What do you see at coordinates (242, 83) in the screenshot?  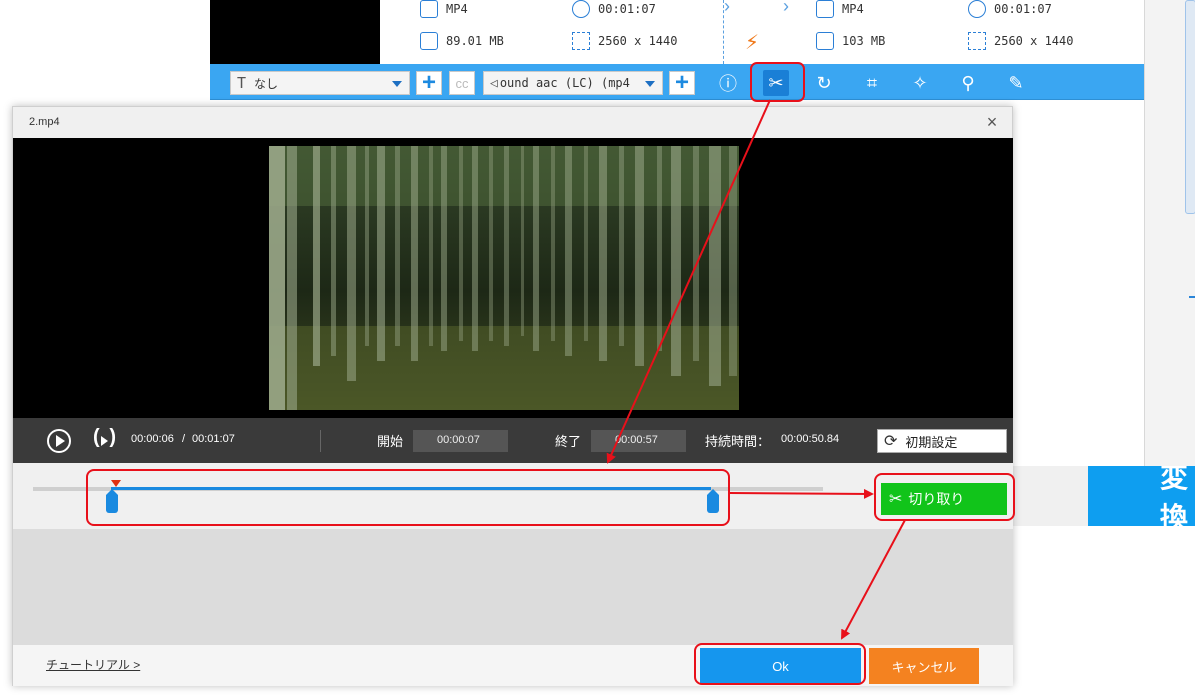 I see `text-icon: T` at bounding box center [242, 83].